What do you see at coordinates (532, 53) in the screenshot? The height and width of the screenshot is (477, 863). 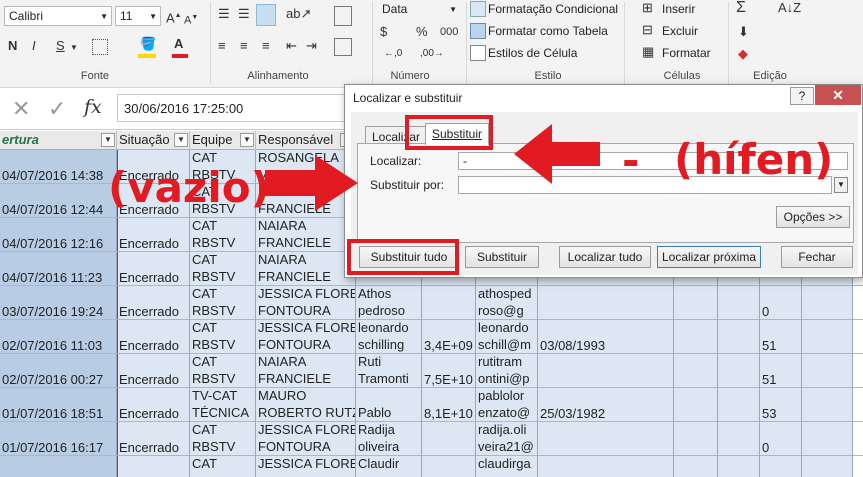 I see `cell-styles-button: Estilos de Célula` at bounding box center [532, 53].